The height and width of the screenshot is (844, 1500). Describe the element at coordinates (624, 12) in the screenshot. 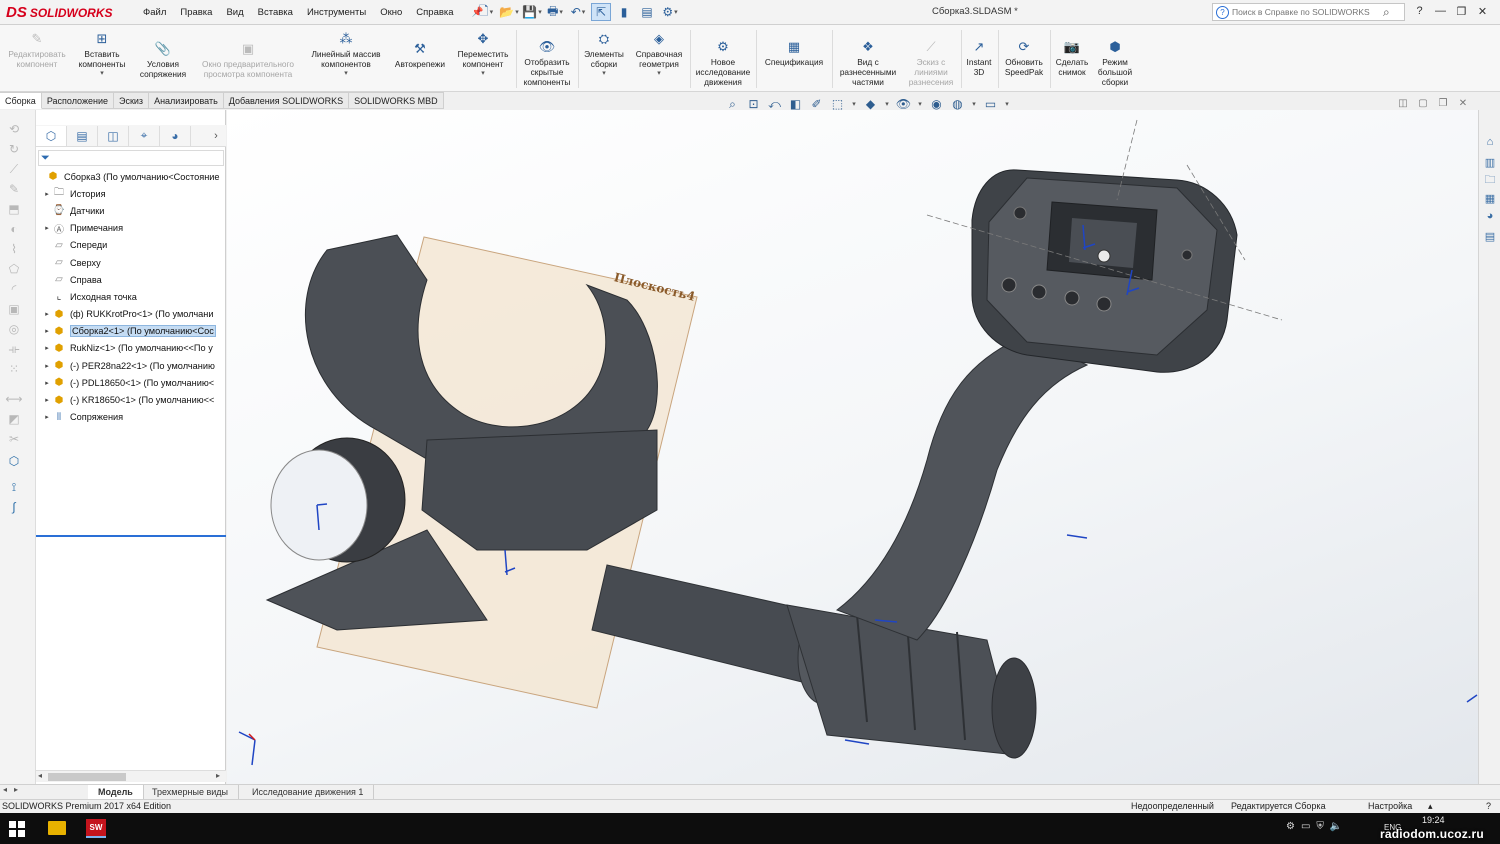

I see `traffic-light-icon: ▮` at that location.